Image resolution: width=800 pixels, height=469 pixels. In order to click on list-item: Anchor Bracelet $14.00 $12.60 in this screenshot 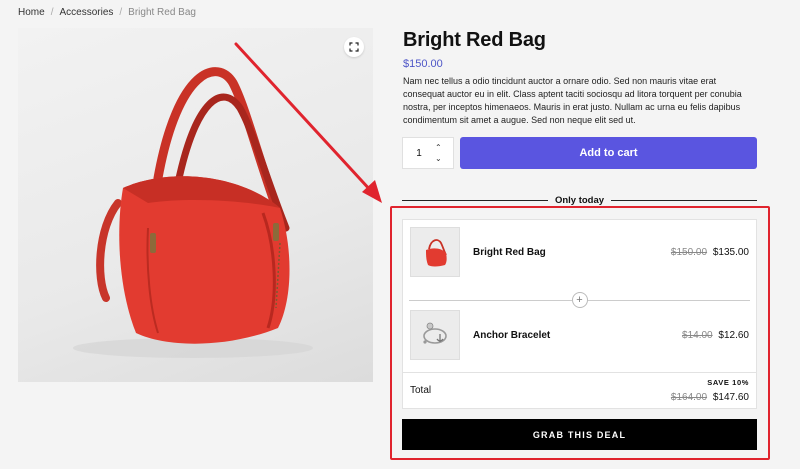, I will do `click(579, 335)`.